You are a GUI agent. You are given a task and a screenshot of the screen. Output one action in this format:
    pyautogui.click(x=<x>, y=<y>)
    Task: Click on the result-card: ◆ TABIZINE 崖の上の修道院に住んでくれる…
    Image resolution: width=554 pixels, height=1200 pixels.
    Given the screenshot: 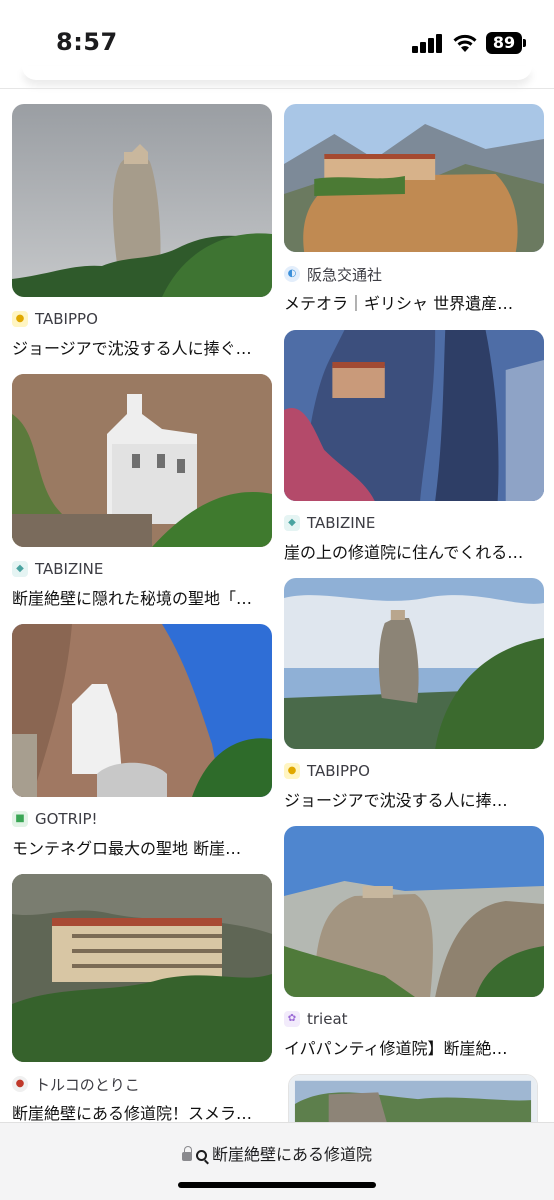 What is the action you would take?
    pyautogui.click(x=414, y=446)
    